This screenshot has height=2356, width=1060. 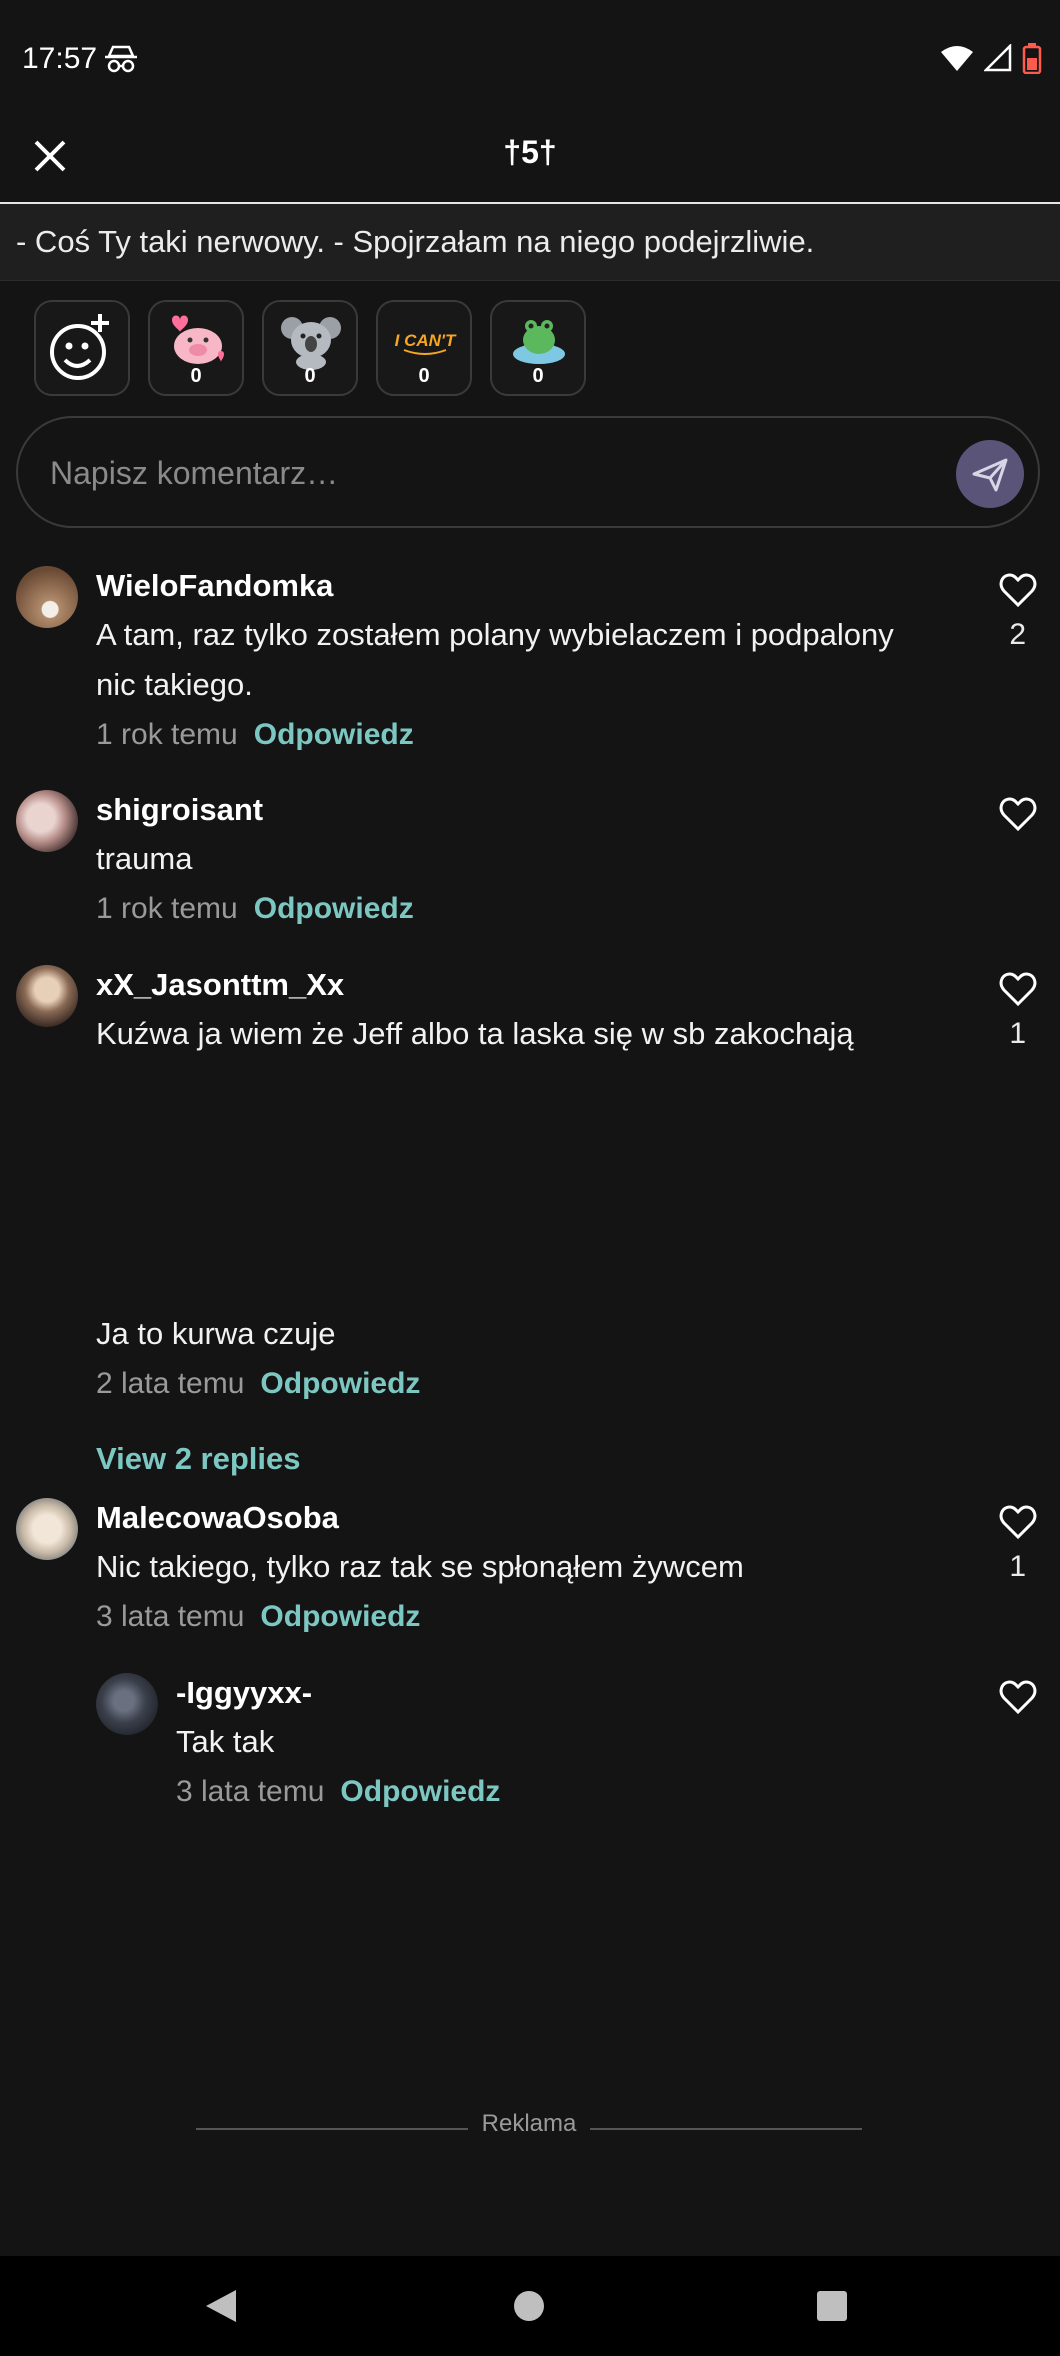 I want to click on comment-text-line: Ja to kurwa czuje, so click(x=216, y=1333).